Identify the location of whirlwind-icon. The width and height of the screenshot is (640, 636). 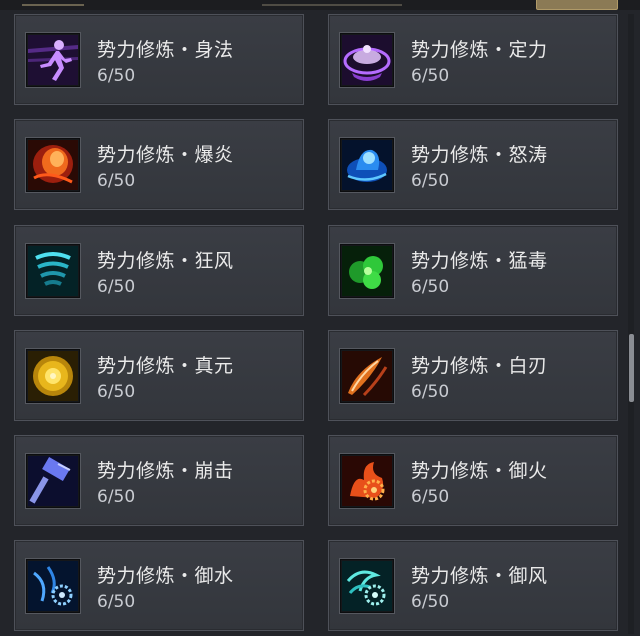
(53, 271).